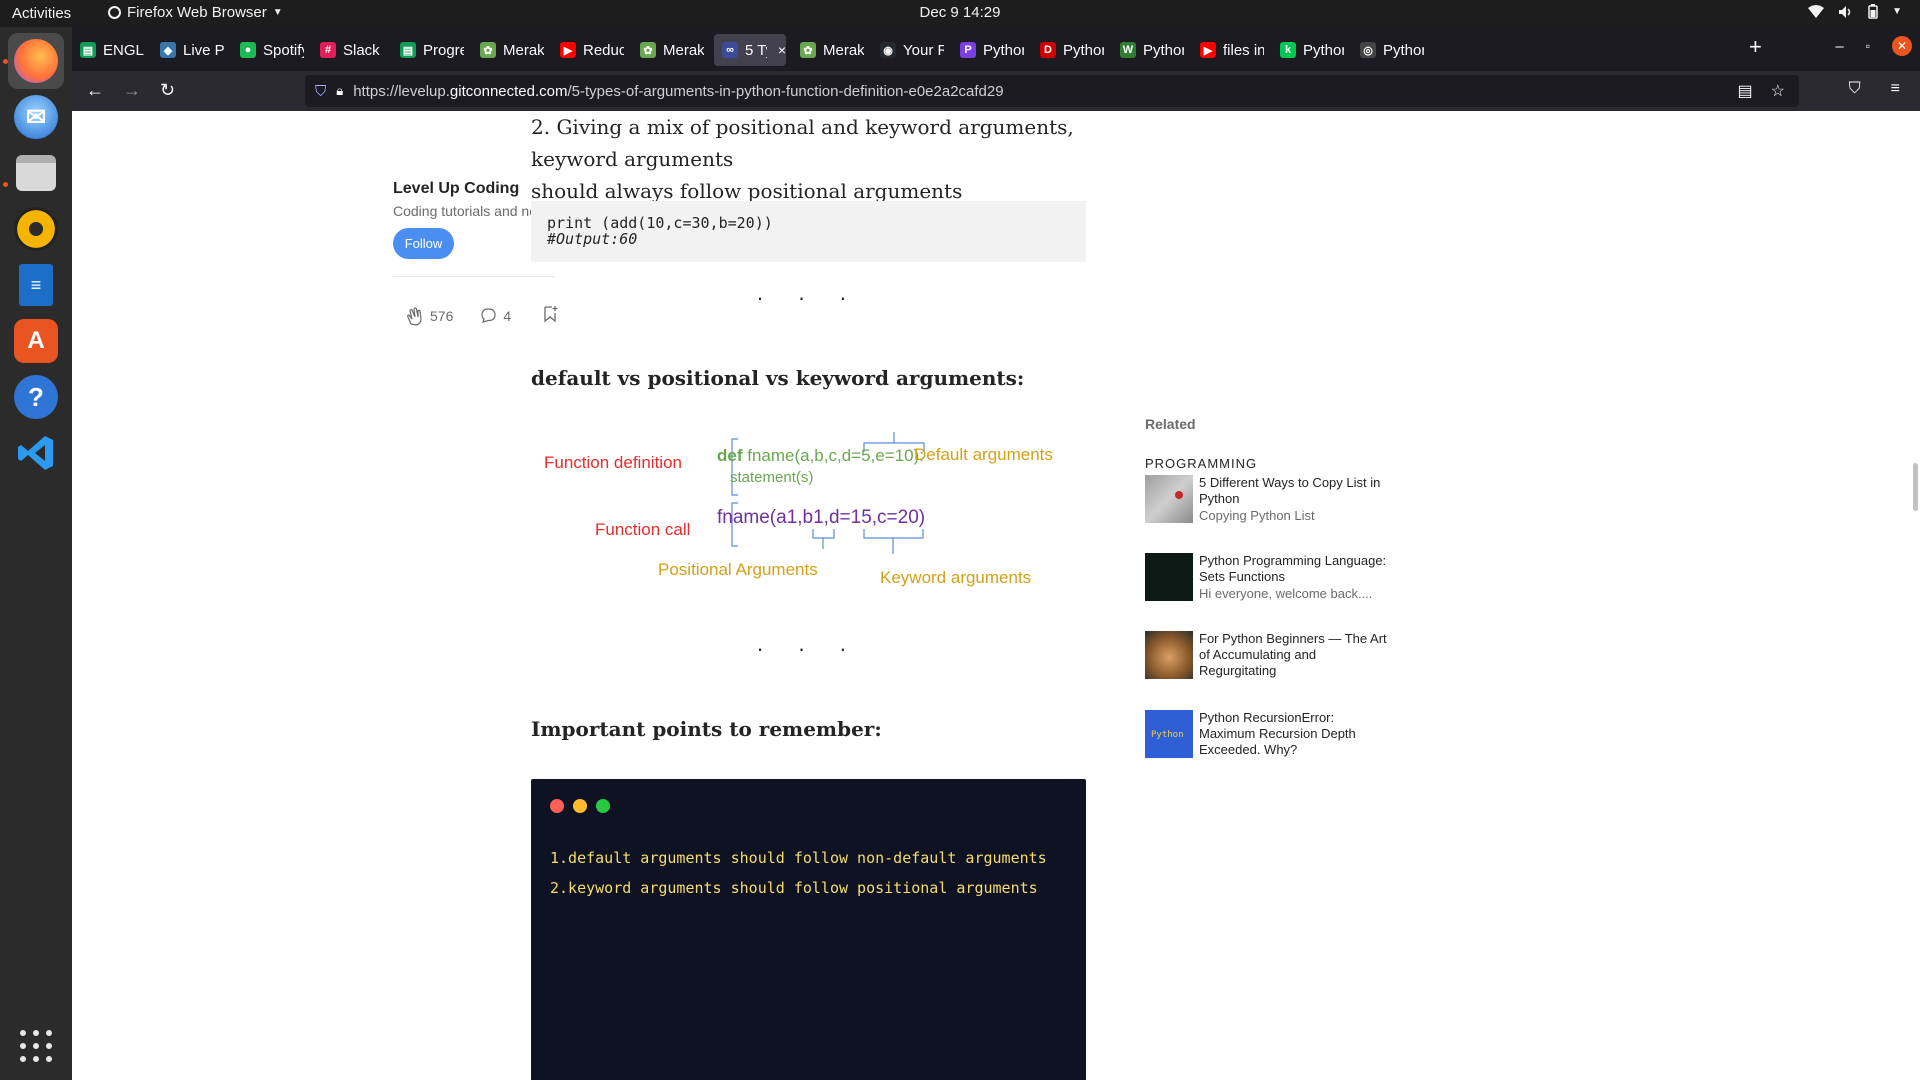 This screenshot has height=1080, width=1920. I want to click on comments-button: 4, so click(495, 315).